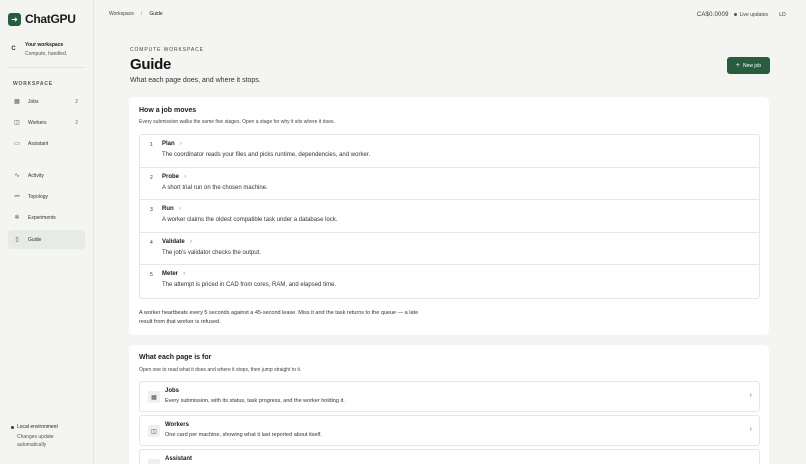  What do you see at coordinates (172, 144) in the screenshot?
I see `stage-name: Plan?` at bounding box center [172, 144].